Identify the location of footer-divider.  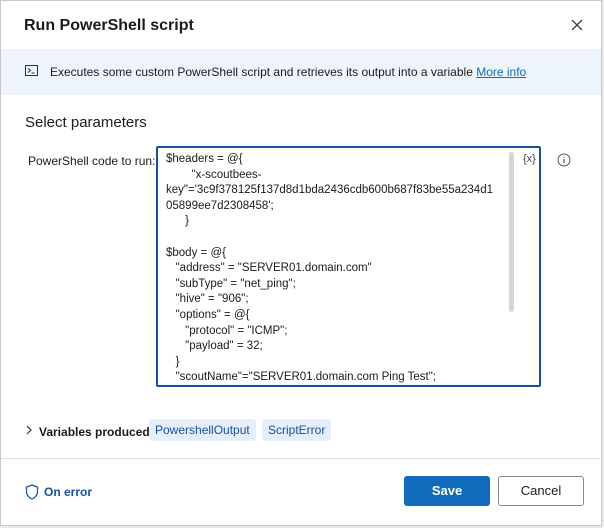
(301, 458).